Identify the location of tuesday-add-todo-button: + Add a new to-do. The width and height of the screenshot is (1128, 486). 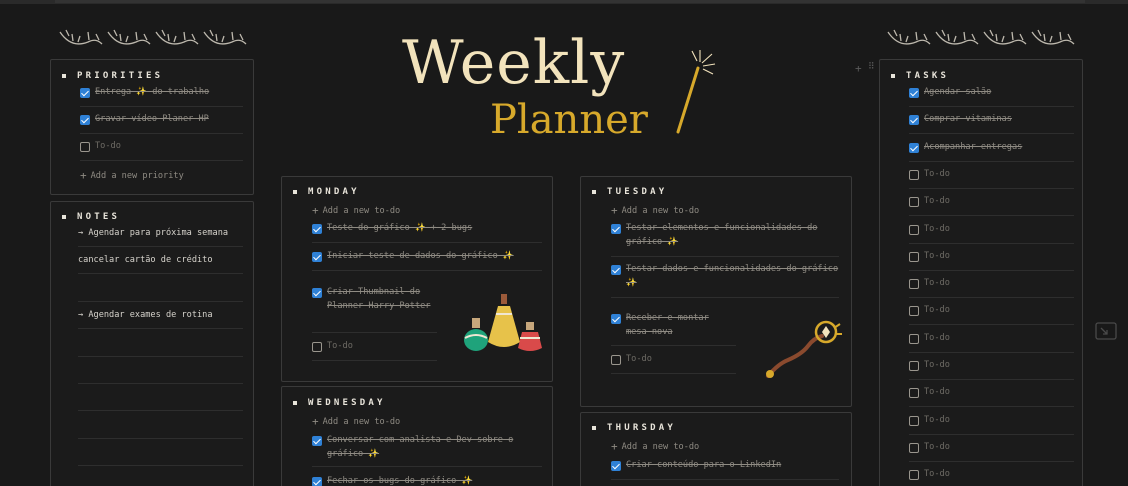
(655, 210).